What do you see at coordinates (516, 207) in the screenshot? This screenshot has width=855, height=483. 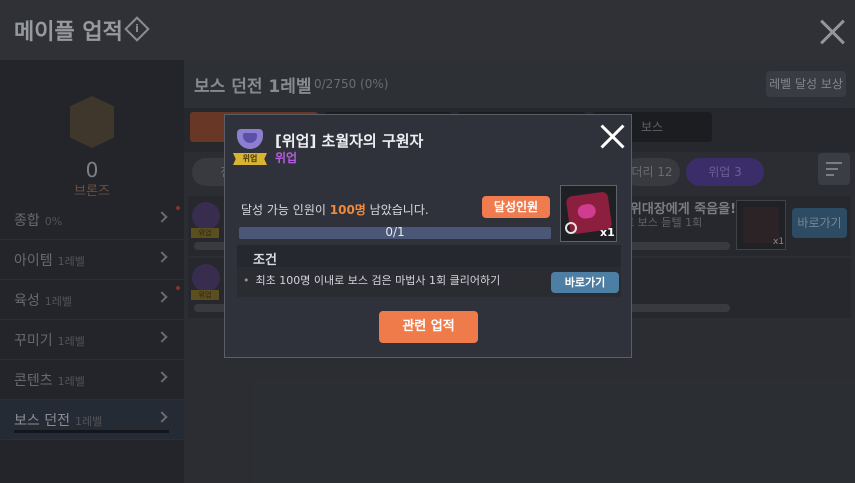 I see `achievers-button: 달성인원` at bounding box center [516, 207].